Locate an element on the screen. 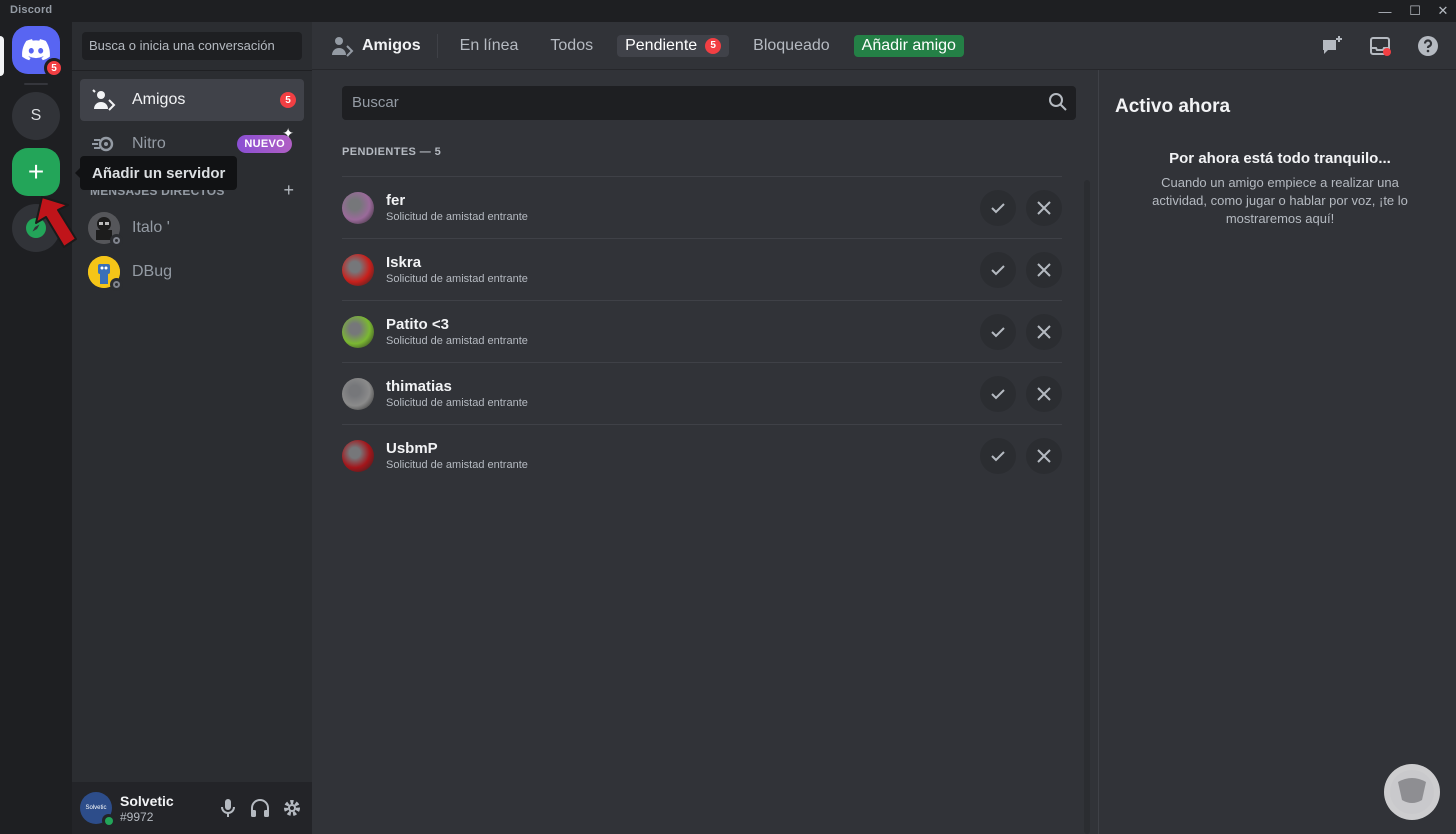 The image size is (1456, 834). settings-gear-icon is located at coordinates (292, 808).